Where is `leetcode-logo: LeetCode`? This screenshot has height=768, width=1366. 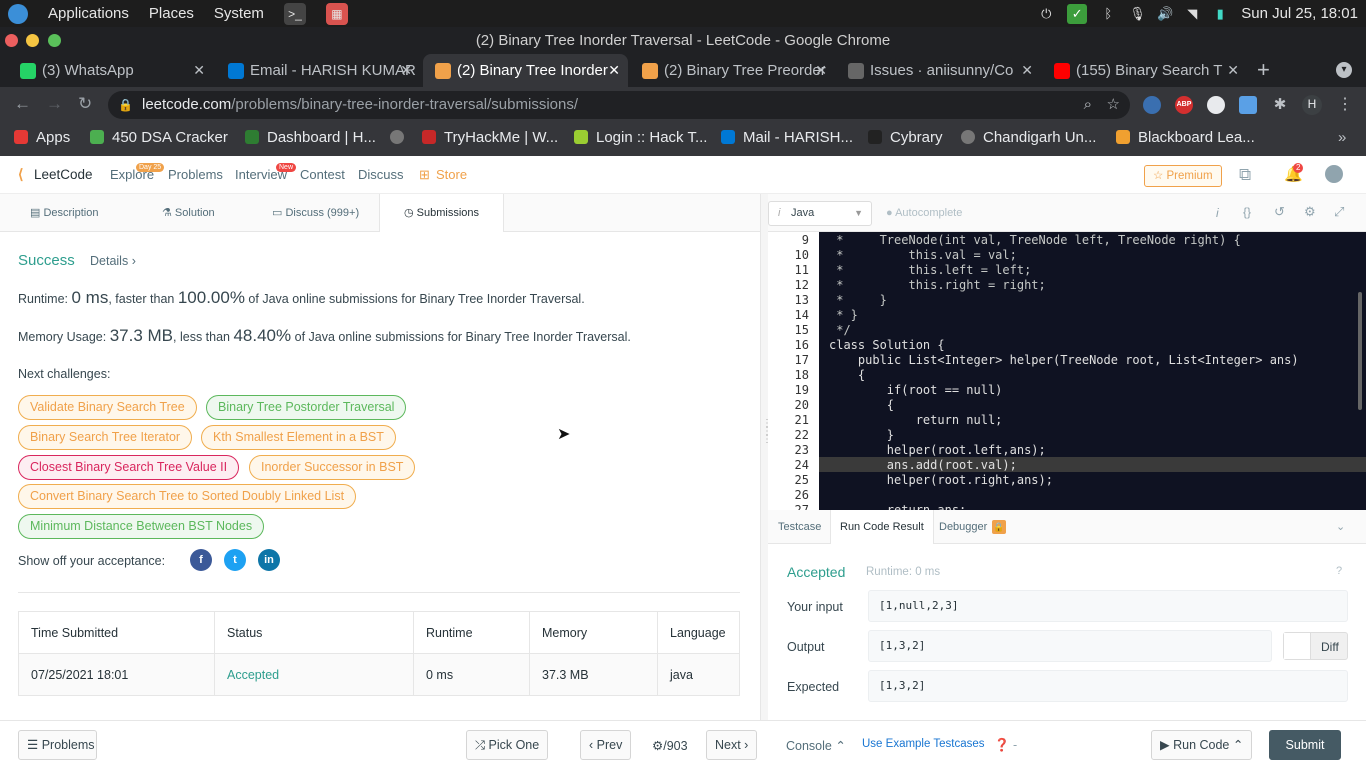 leetcode-logo: LeetCode is located at coordinates (63, 174).